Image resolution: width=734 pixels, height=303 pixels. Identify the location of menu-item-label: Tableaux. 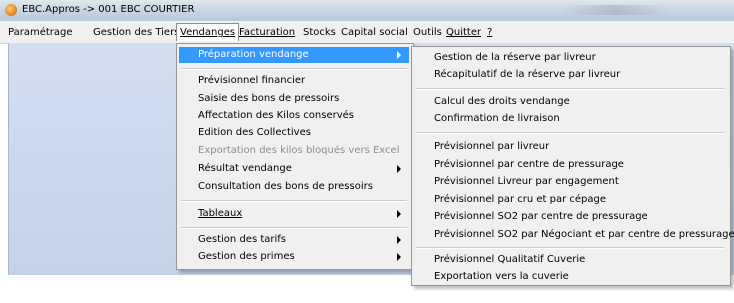
(220, 214).